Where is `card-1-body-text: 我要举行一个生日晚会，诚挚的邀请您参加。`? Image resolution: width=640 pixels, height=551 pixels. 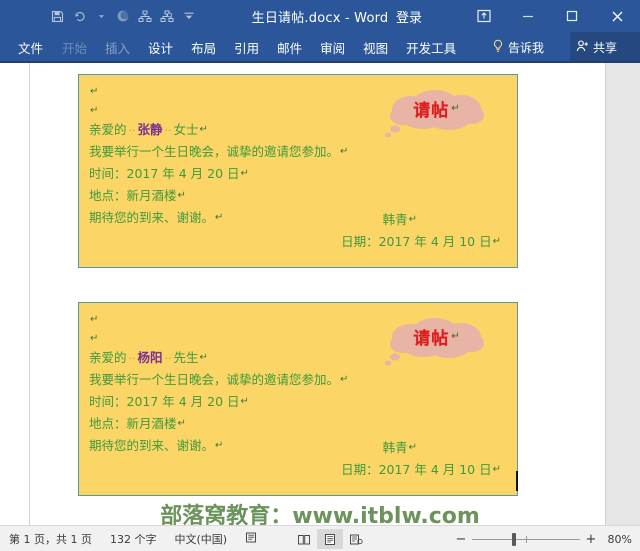 card-1-body-text: 我要举行一个生日晚会，诚挚的邀请您参加。 is located at coordinates (214, 151).